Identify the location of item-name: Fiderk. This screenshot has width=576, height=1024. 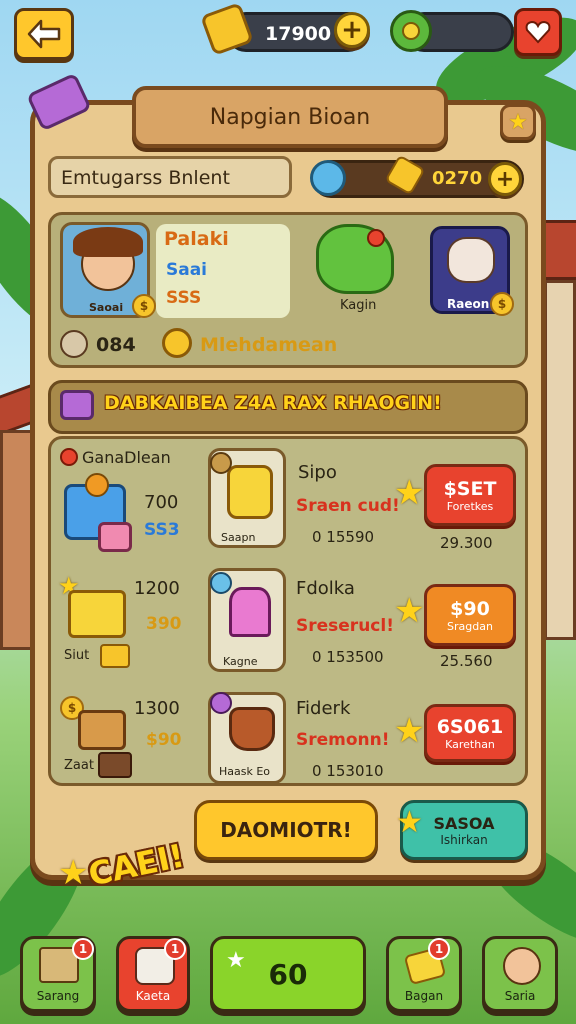
(323, 708).